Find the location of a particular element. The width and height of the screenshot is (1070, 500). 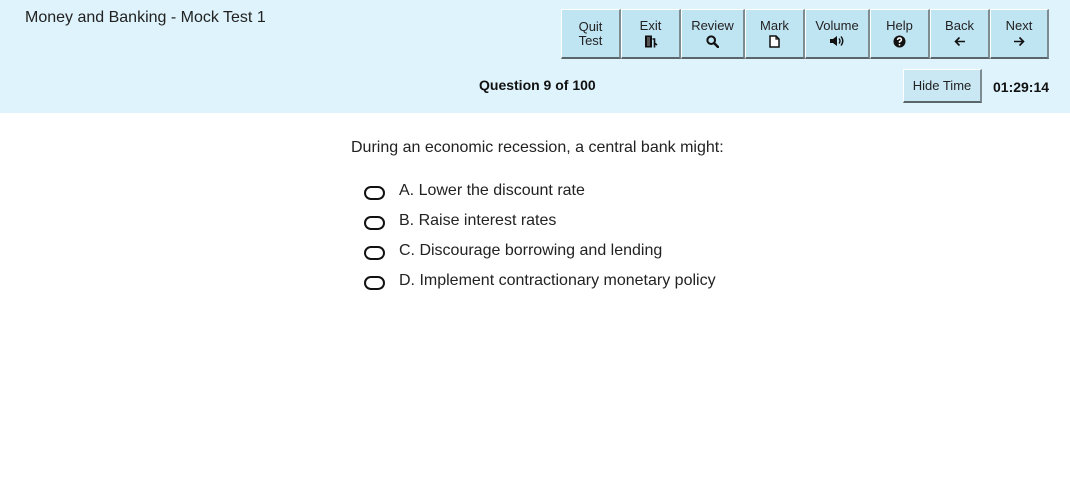

answer-option-a: A. Lower the discount rate is located at coordinates (540, 191).